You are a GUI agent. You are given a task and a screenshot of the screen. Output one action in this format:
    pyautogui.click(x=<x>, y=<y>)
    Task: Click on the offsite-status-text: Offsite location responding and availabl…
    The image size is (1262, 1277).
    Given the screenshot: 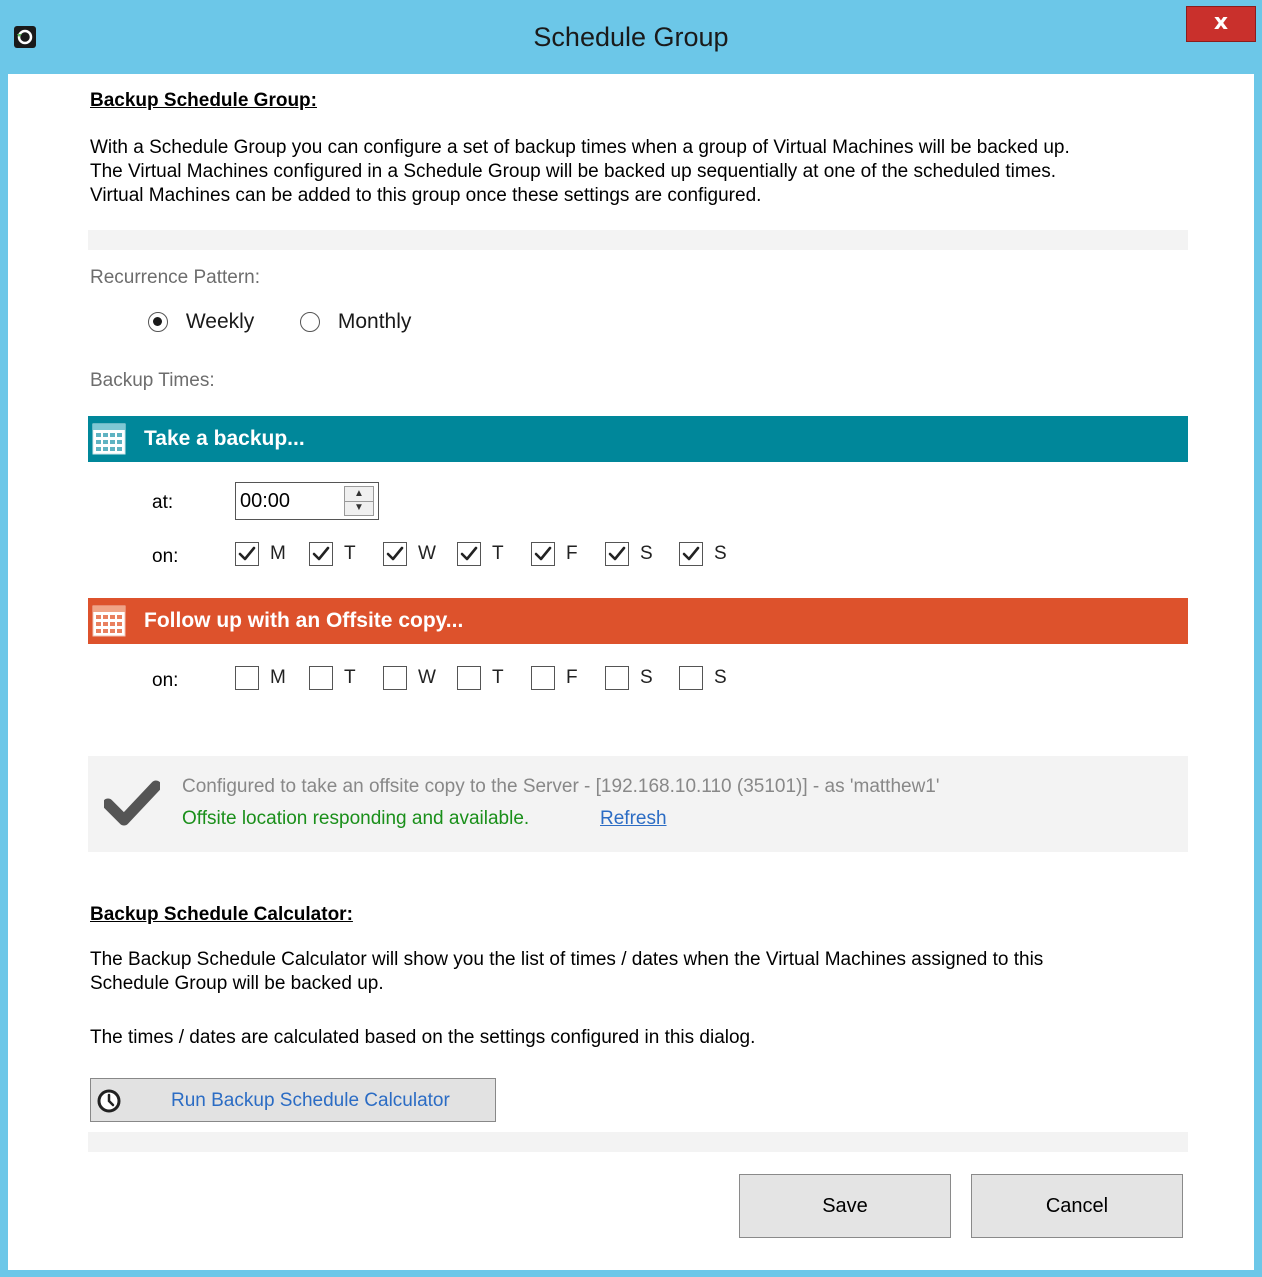 What is the action you would take?
    pyautogui.click(x=356, y=818)
    